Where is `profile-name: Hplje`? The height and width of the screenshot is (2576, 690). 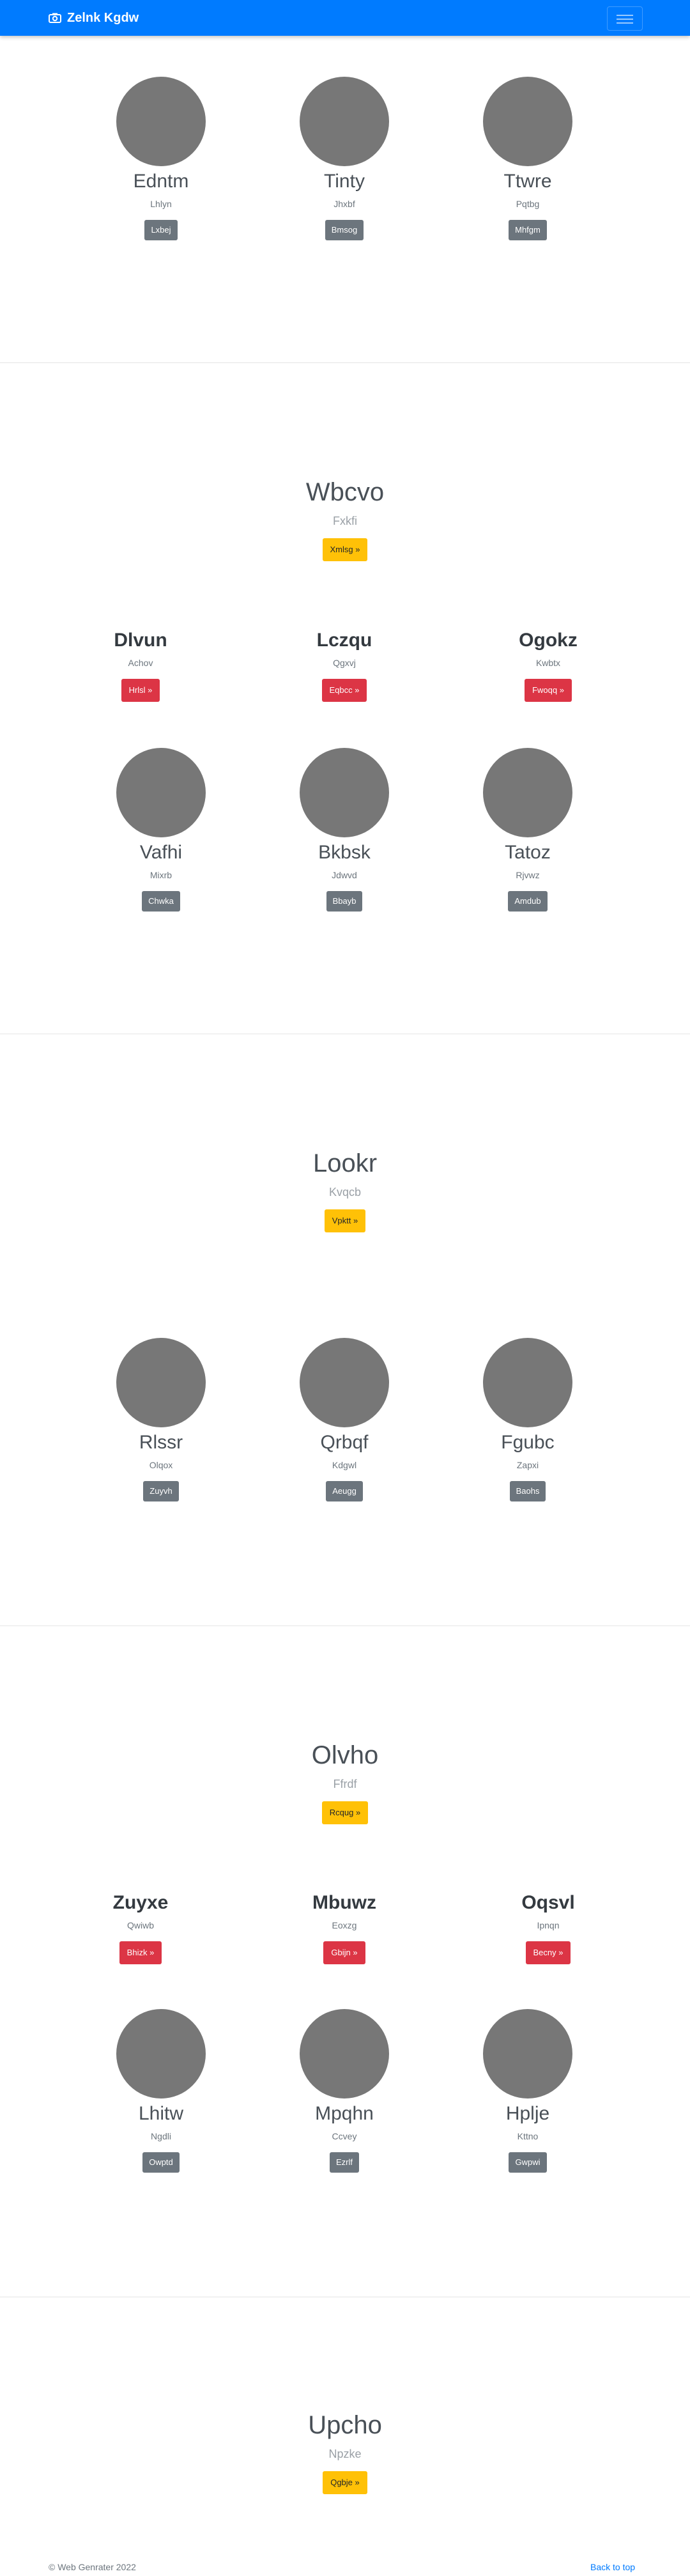
profile-name: Hplje is located at coordinates (527, 2113).